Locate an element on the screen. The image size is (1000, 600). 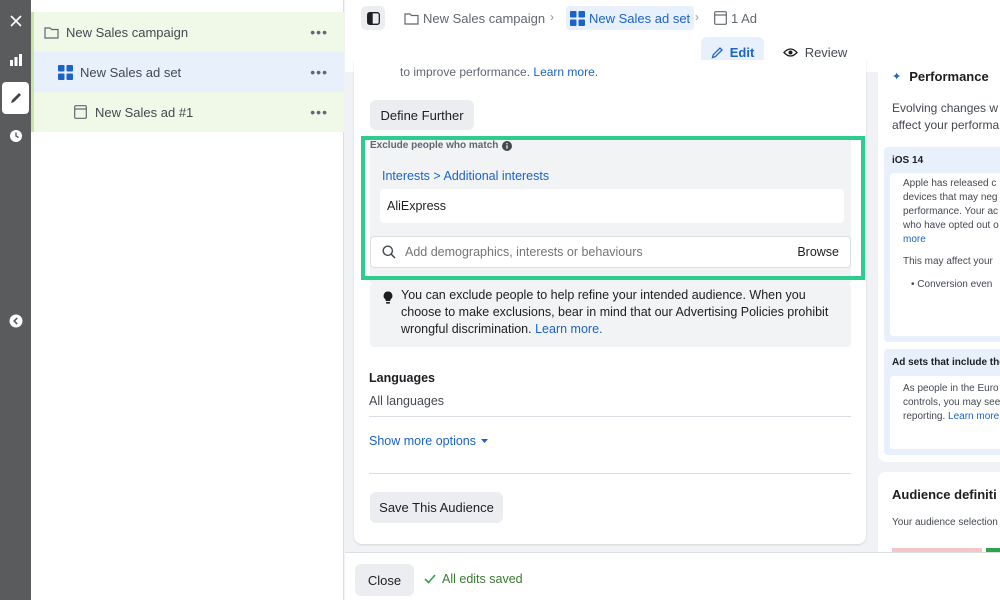
more-link: more is located at coordinates (951, 240).